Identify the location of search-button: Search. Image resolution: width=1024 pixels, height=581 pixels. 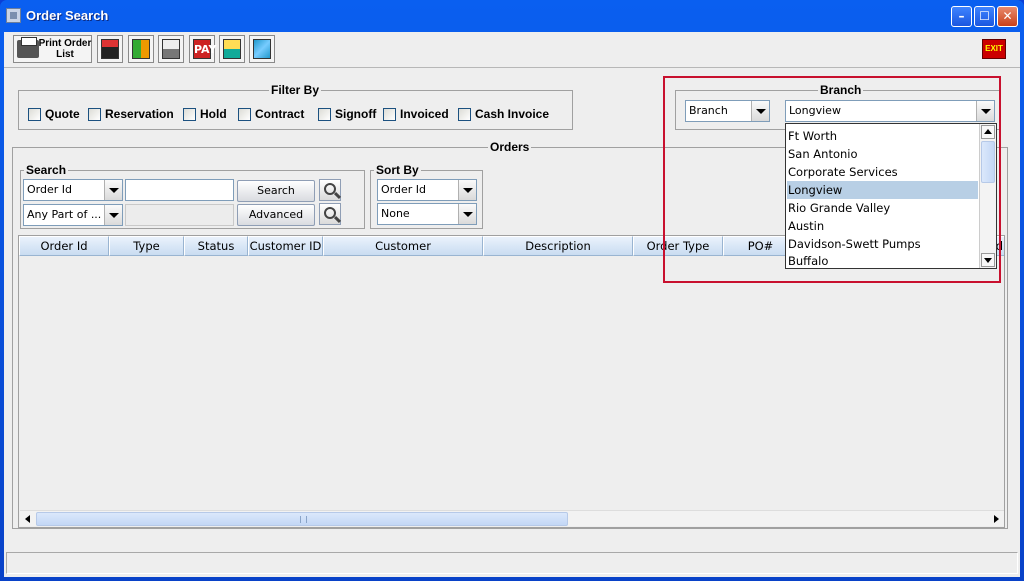
(276, 191).